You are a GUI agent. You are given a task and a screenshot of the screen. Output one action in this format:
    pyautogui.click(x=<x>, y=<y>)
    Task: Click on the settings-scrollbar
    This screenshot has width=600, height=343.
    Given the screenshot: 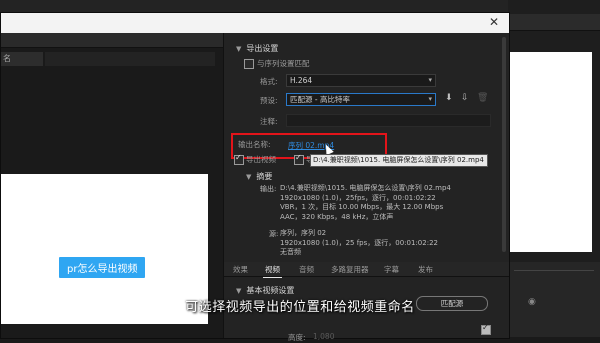 What is the action you would take?
    pyautogui.click(x=504, y=144)
    